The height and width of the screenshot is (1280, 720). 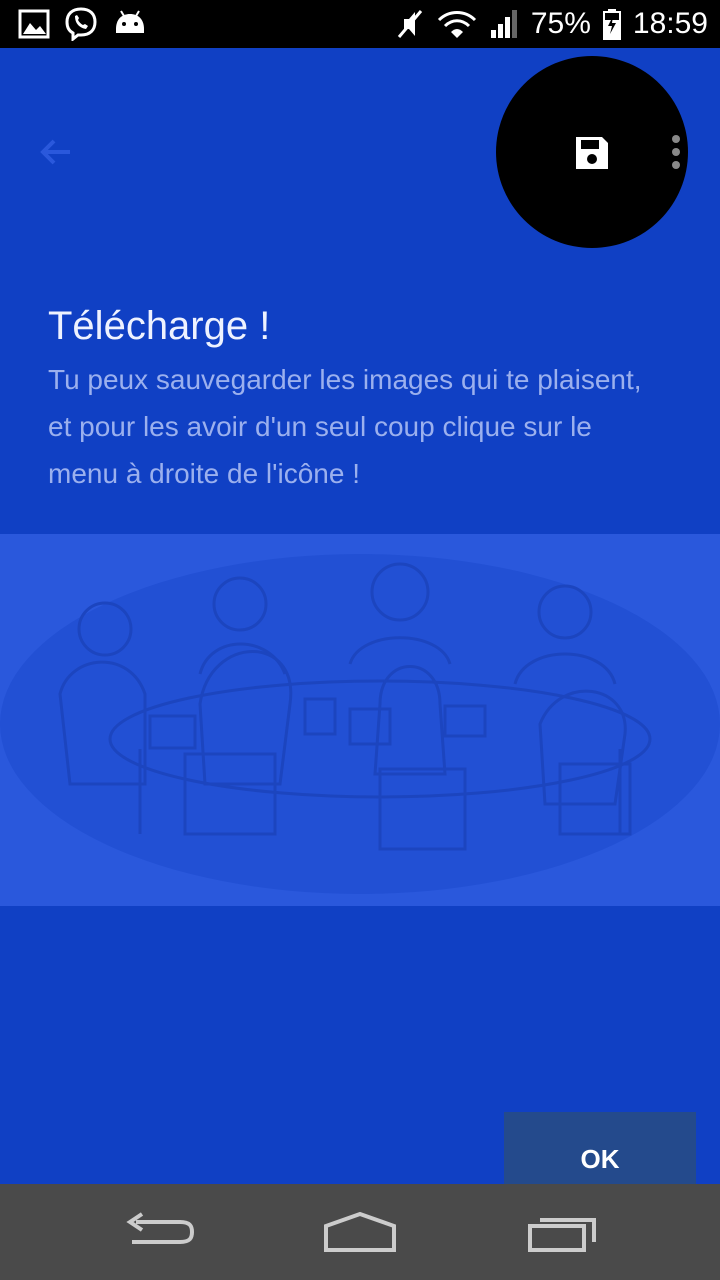 What do you see at coordinates (34, 24) in the screenshot?
I see `gallery-icon` at bounding box center [34, 24].